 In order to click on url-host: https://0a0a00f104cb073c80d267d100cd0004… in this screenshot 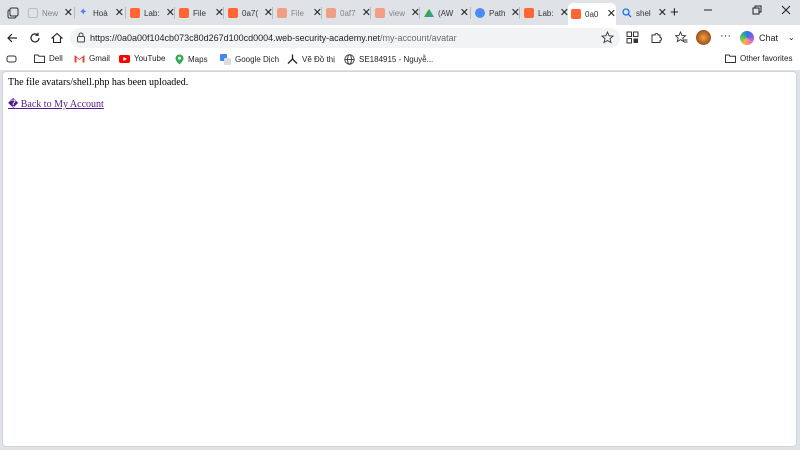, I will do `click(235, 38)`.